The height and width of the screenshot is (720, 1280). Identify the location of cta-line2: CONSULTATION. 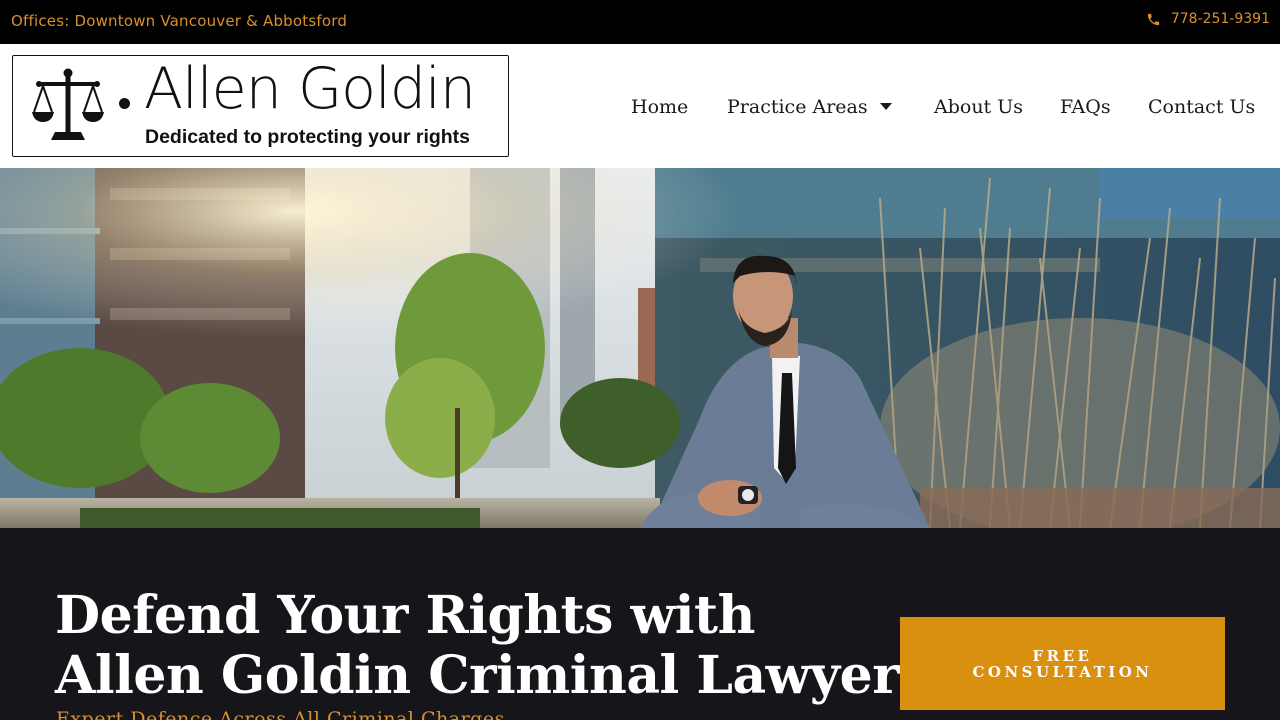
(1062, 671).